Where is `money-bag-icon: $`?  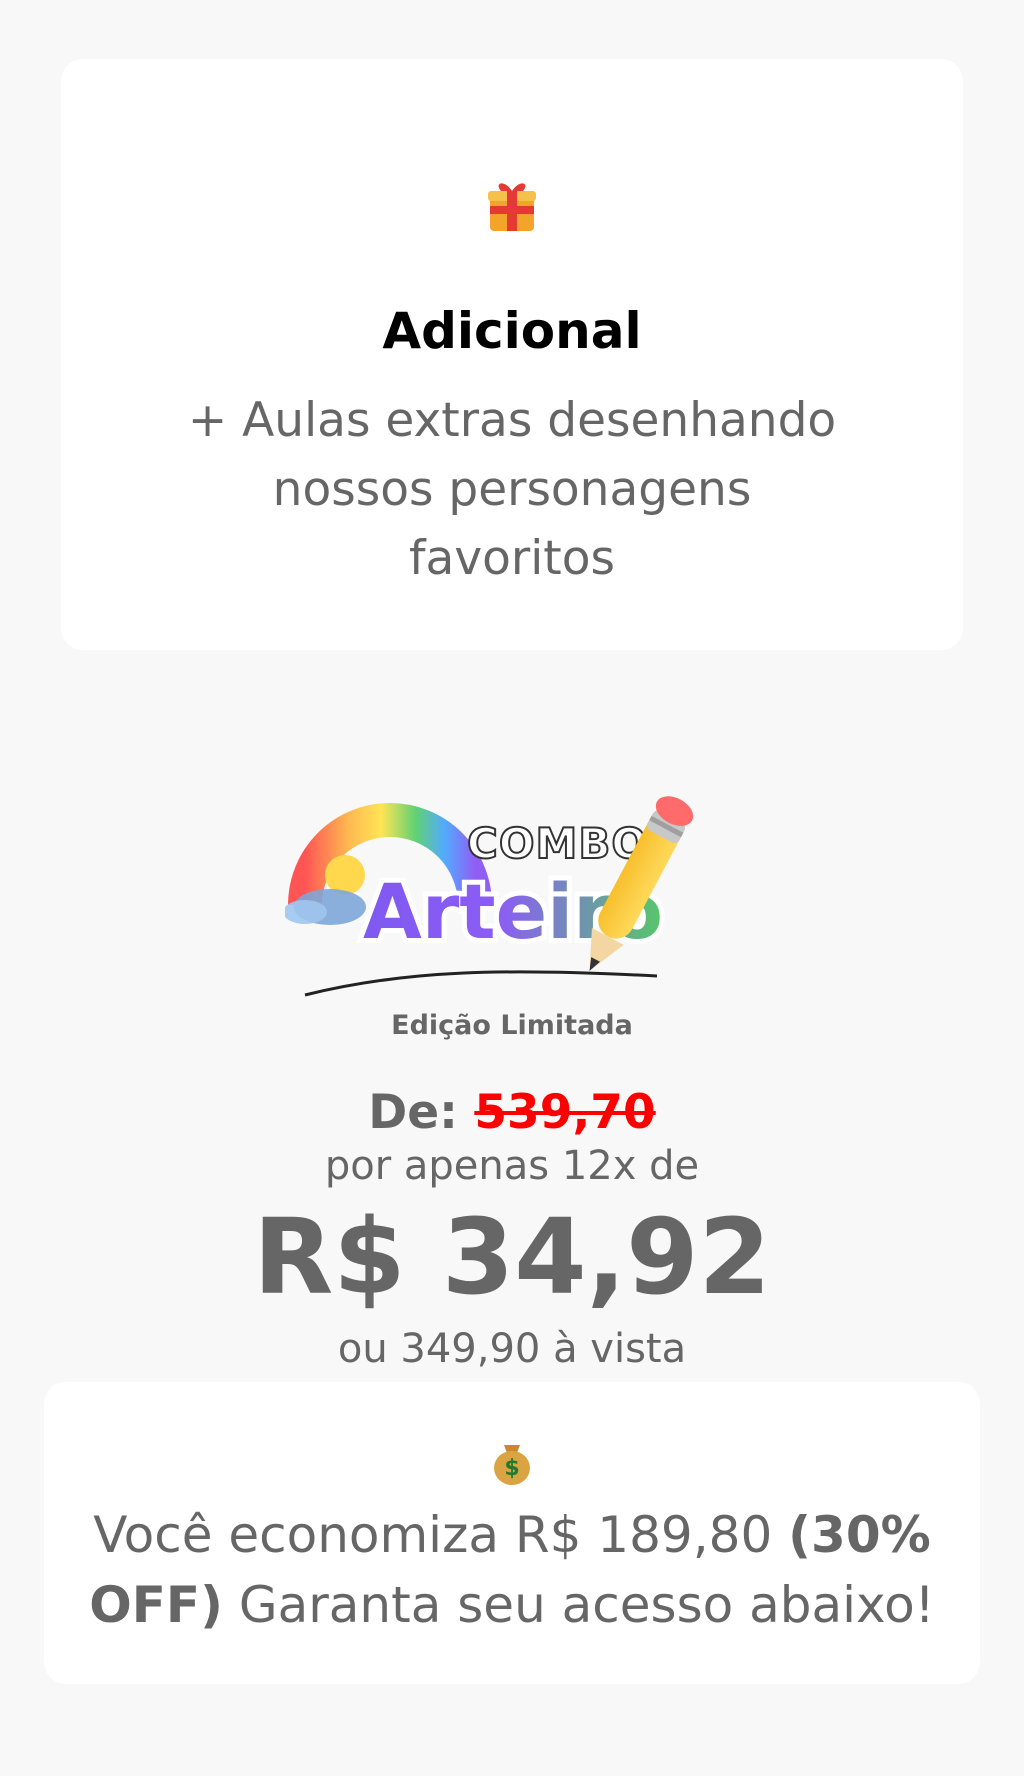
money-bag-icon: $ is located at coordinates (512, 1465).